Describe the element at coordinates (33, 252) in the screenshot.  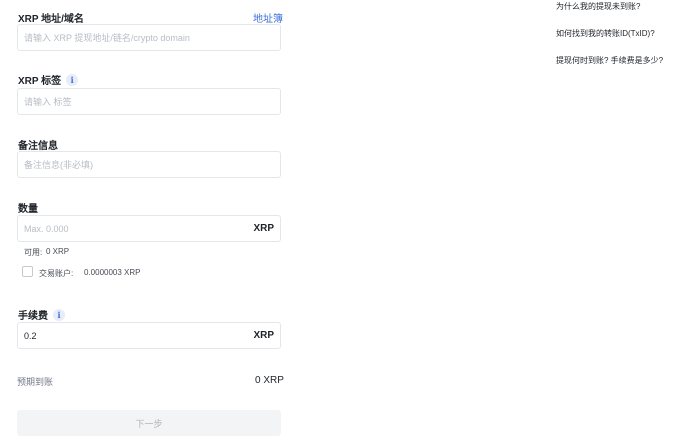
I see `available-label: 可用:` at that location.